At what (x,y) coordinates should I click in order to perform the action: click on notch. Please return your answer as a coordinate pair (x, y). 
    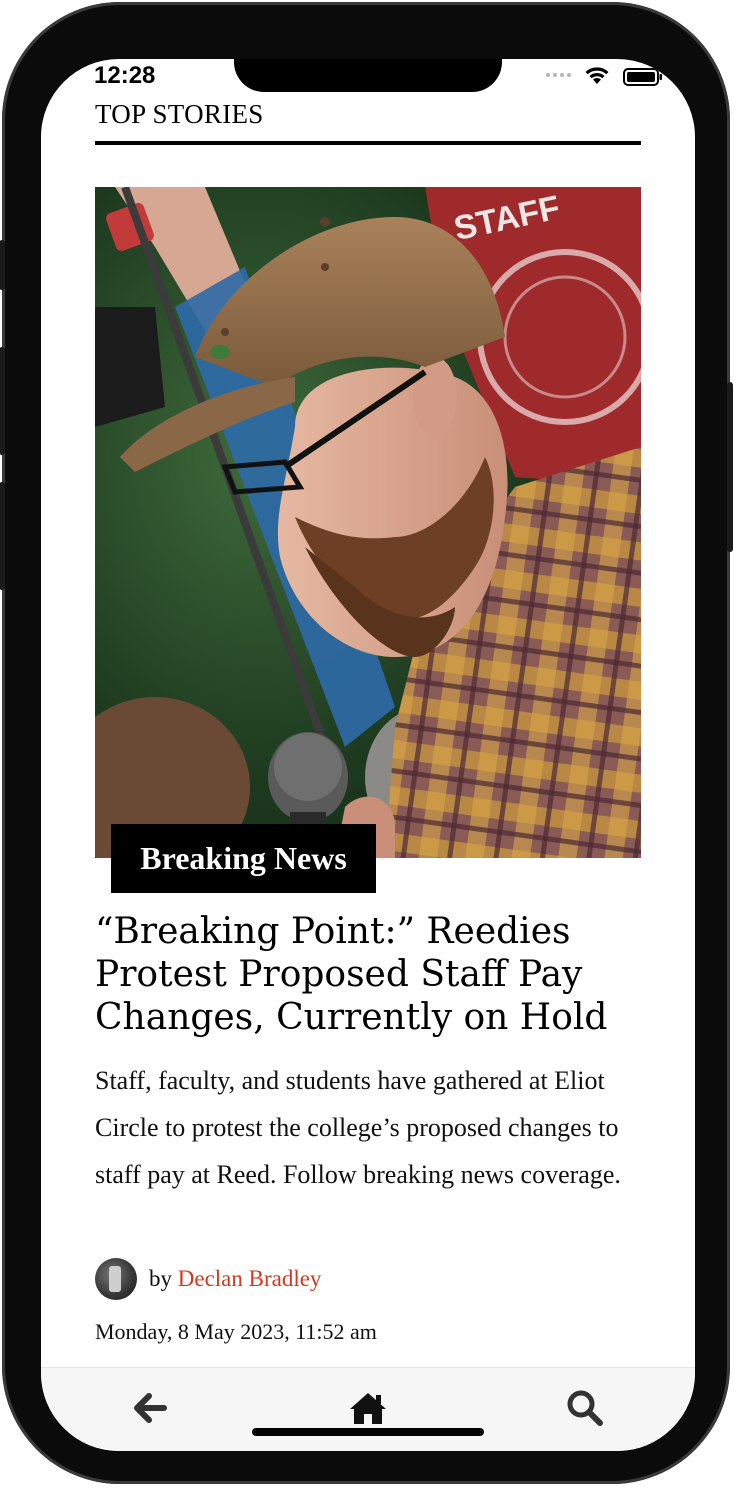
    Looking at the image, I should click on (368, 75).